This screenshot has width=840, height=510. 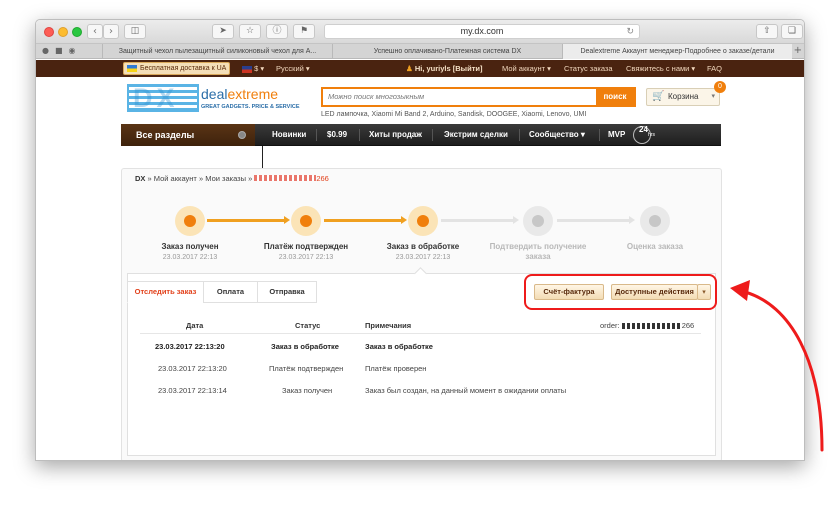 I want to click on arrow-stroke, so click(x=783, y=371).